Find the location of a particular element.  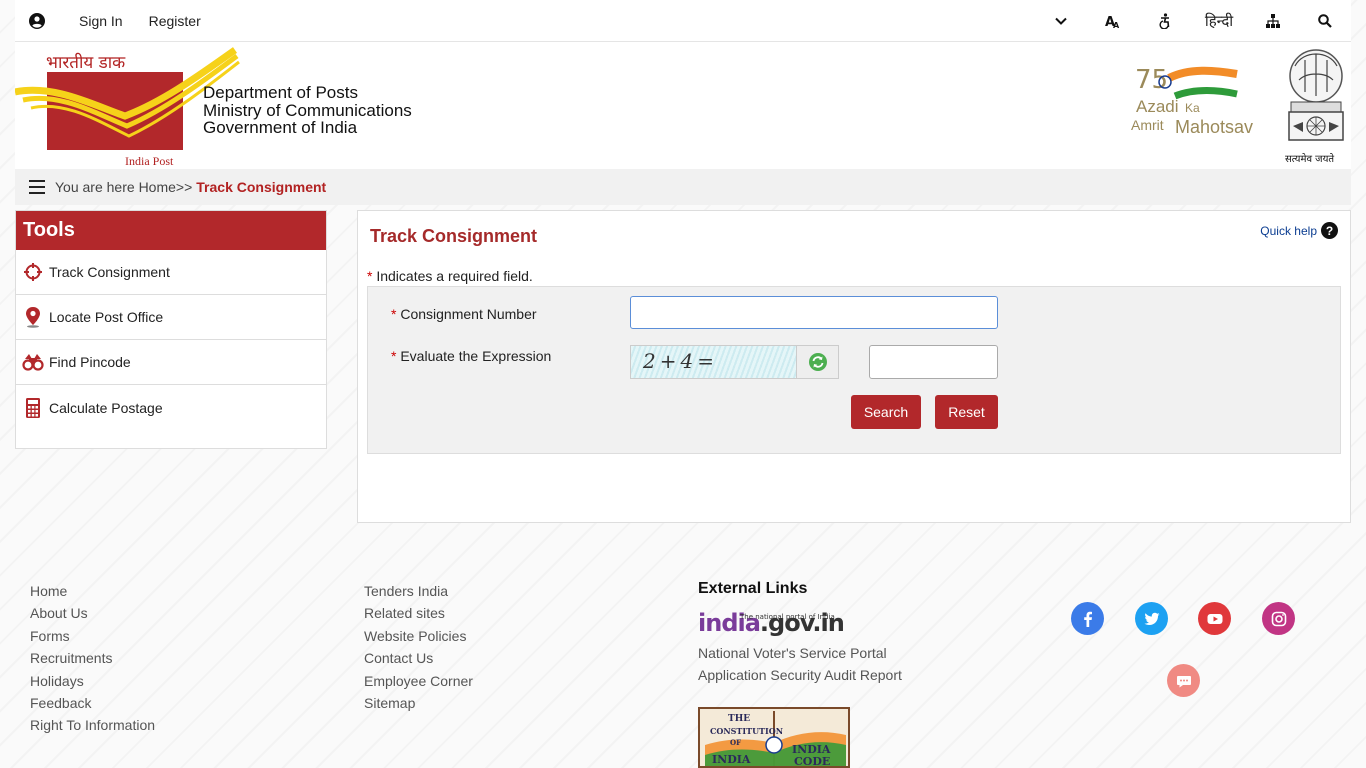

azadi-ka-text: Ka is located at coordinates (1192, 108).